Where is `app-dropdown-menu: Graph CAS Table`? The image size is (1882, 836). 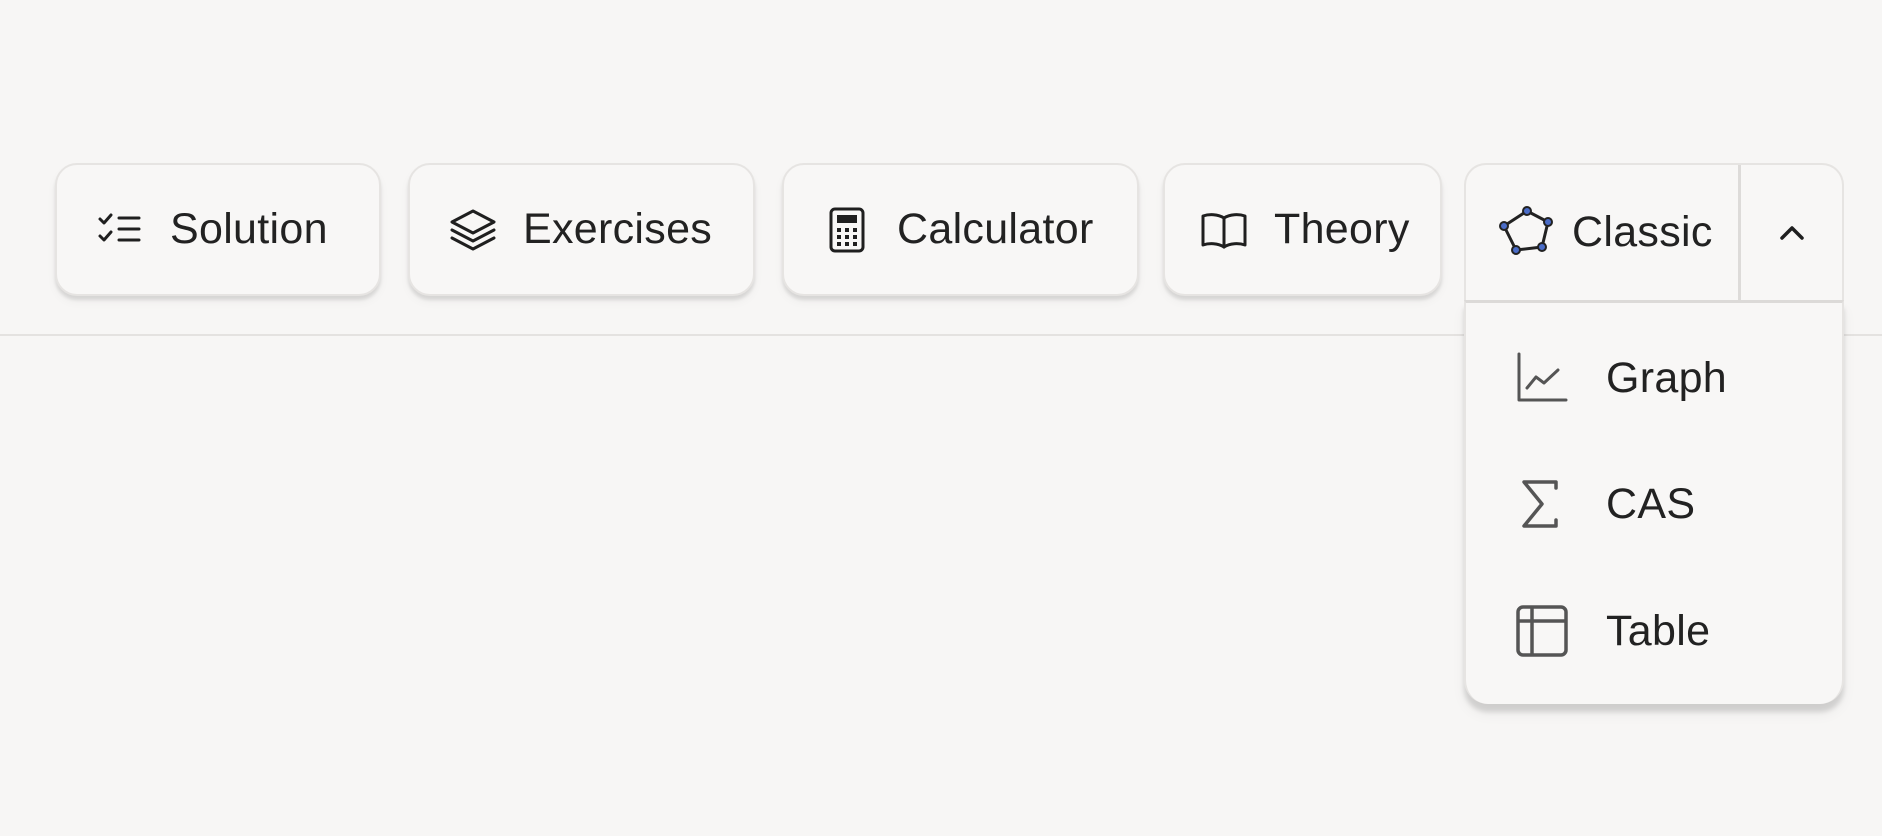
app-dropdown-menu: Graph CAS Table is located at coordinates (1654, 502).